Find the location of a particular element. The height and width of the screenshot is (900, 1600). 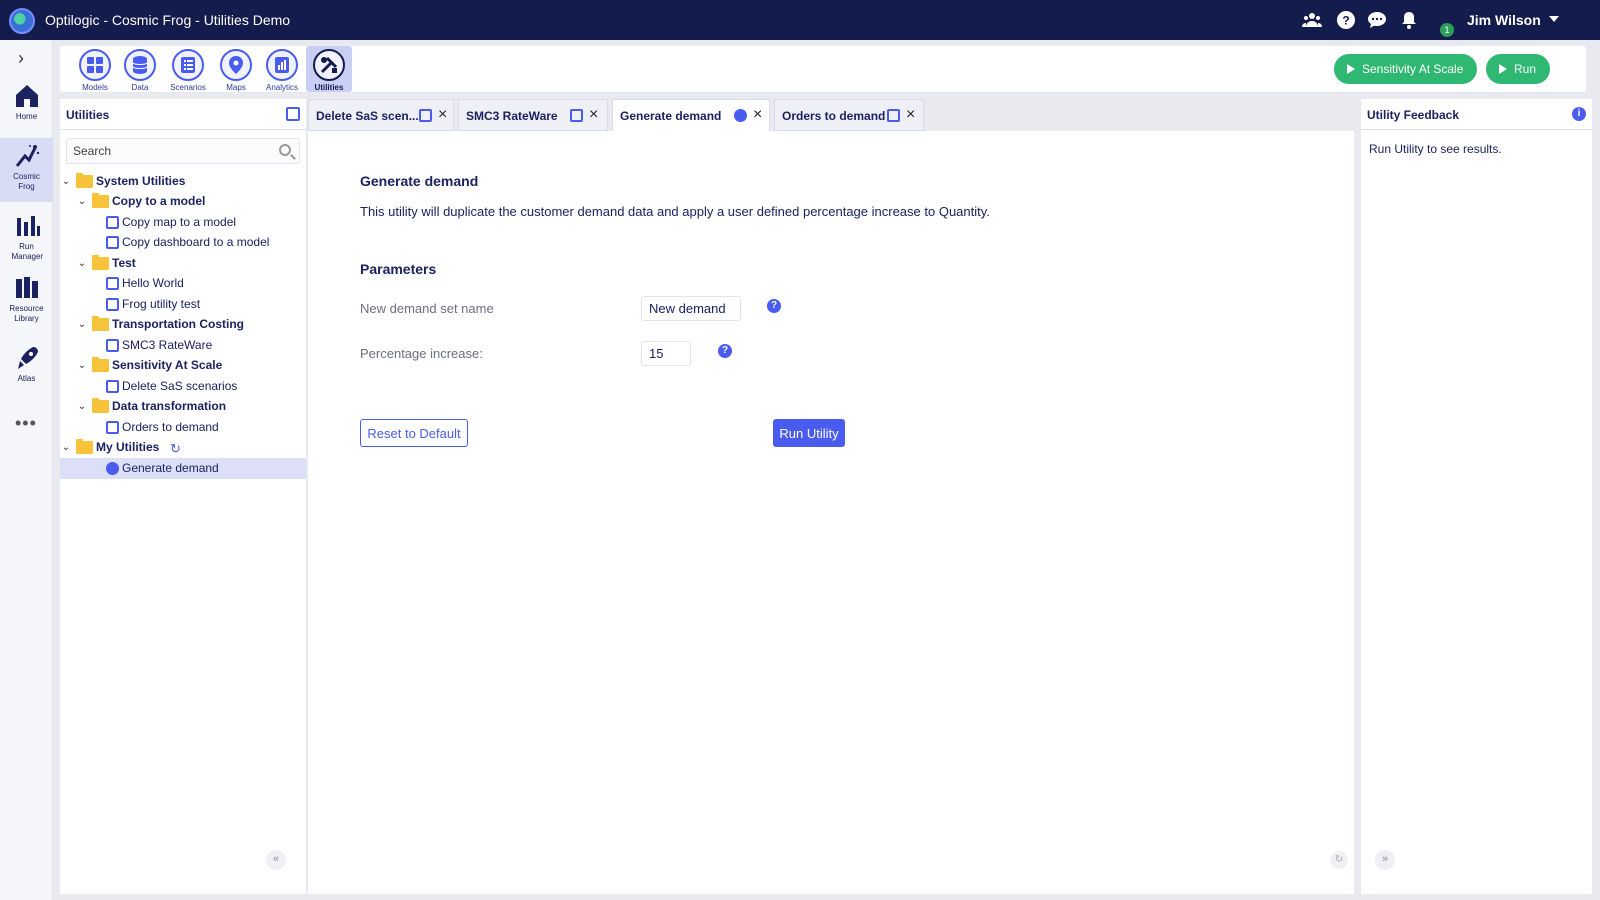

tree-folder-test: ⌄ Test is located at coordinates (183, 263).